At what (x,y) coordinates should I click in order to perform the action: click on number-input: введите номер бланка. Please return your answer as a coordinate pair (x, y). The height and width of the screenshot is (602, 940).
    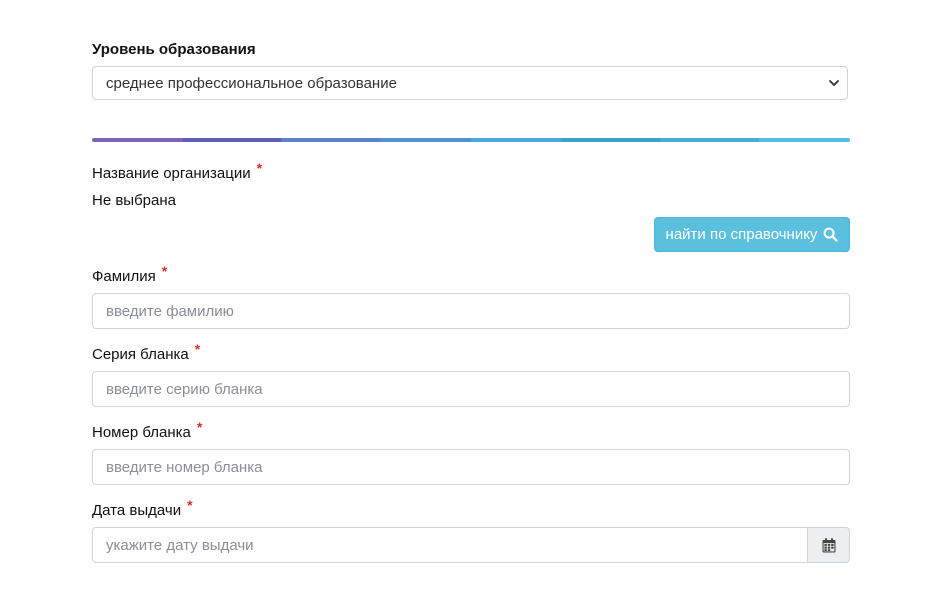
    Looking at the image, I should click on (471, 467).